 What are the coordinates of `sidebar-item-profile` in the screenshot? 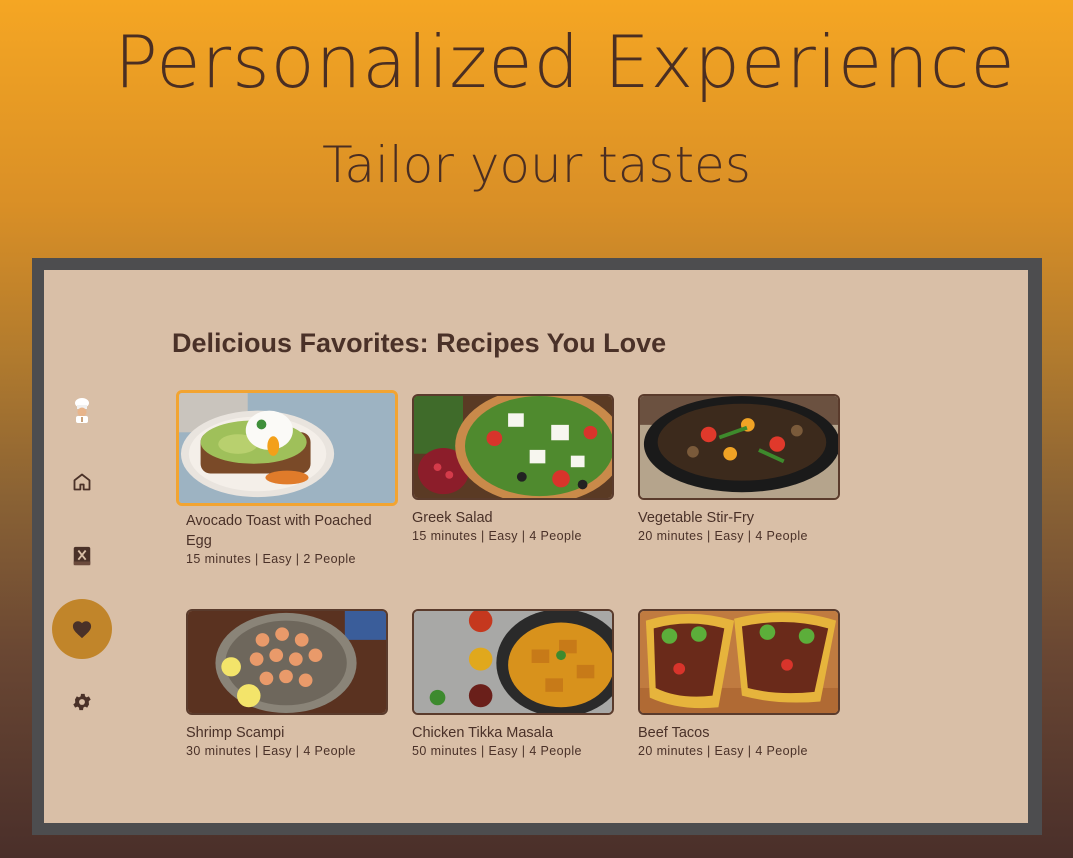 It's located at (82, 410).